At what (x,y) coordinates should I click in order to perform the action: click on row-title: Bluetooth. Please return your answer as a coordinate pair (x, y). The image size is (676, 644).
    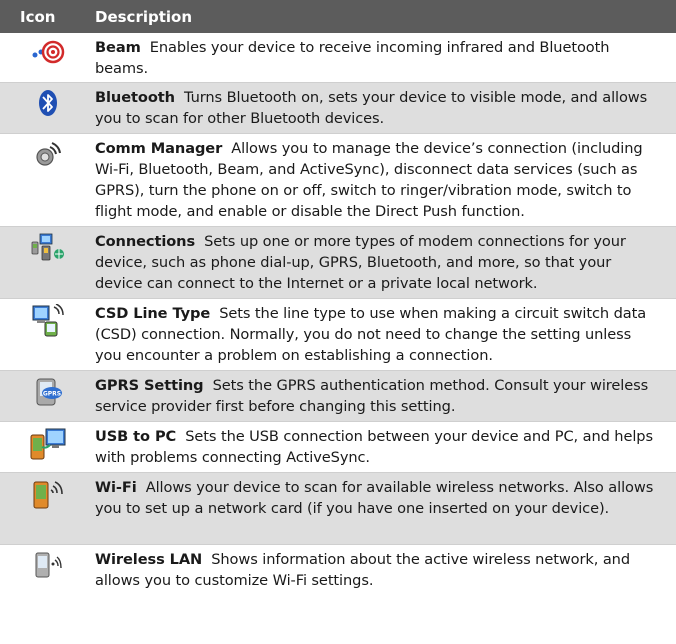
    Looking at the image, I should click on (135, 97).